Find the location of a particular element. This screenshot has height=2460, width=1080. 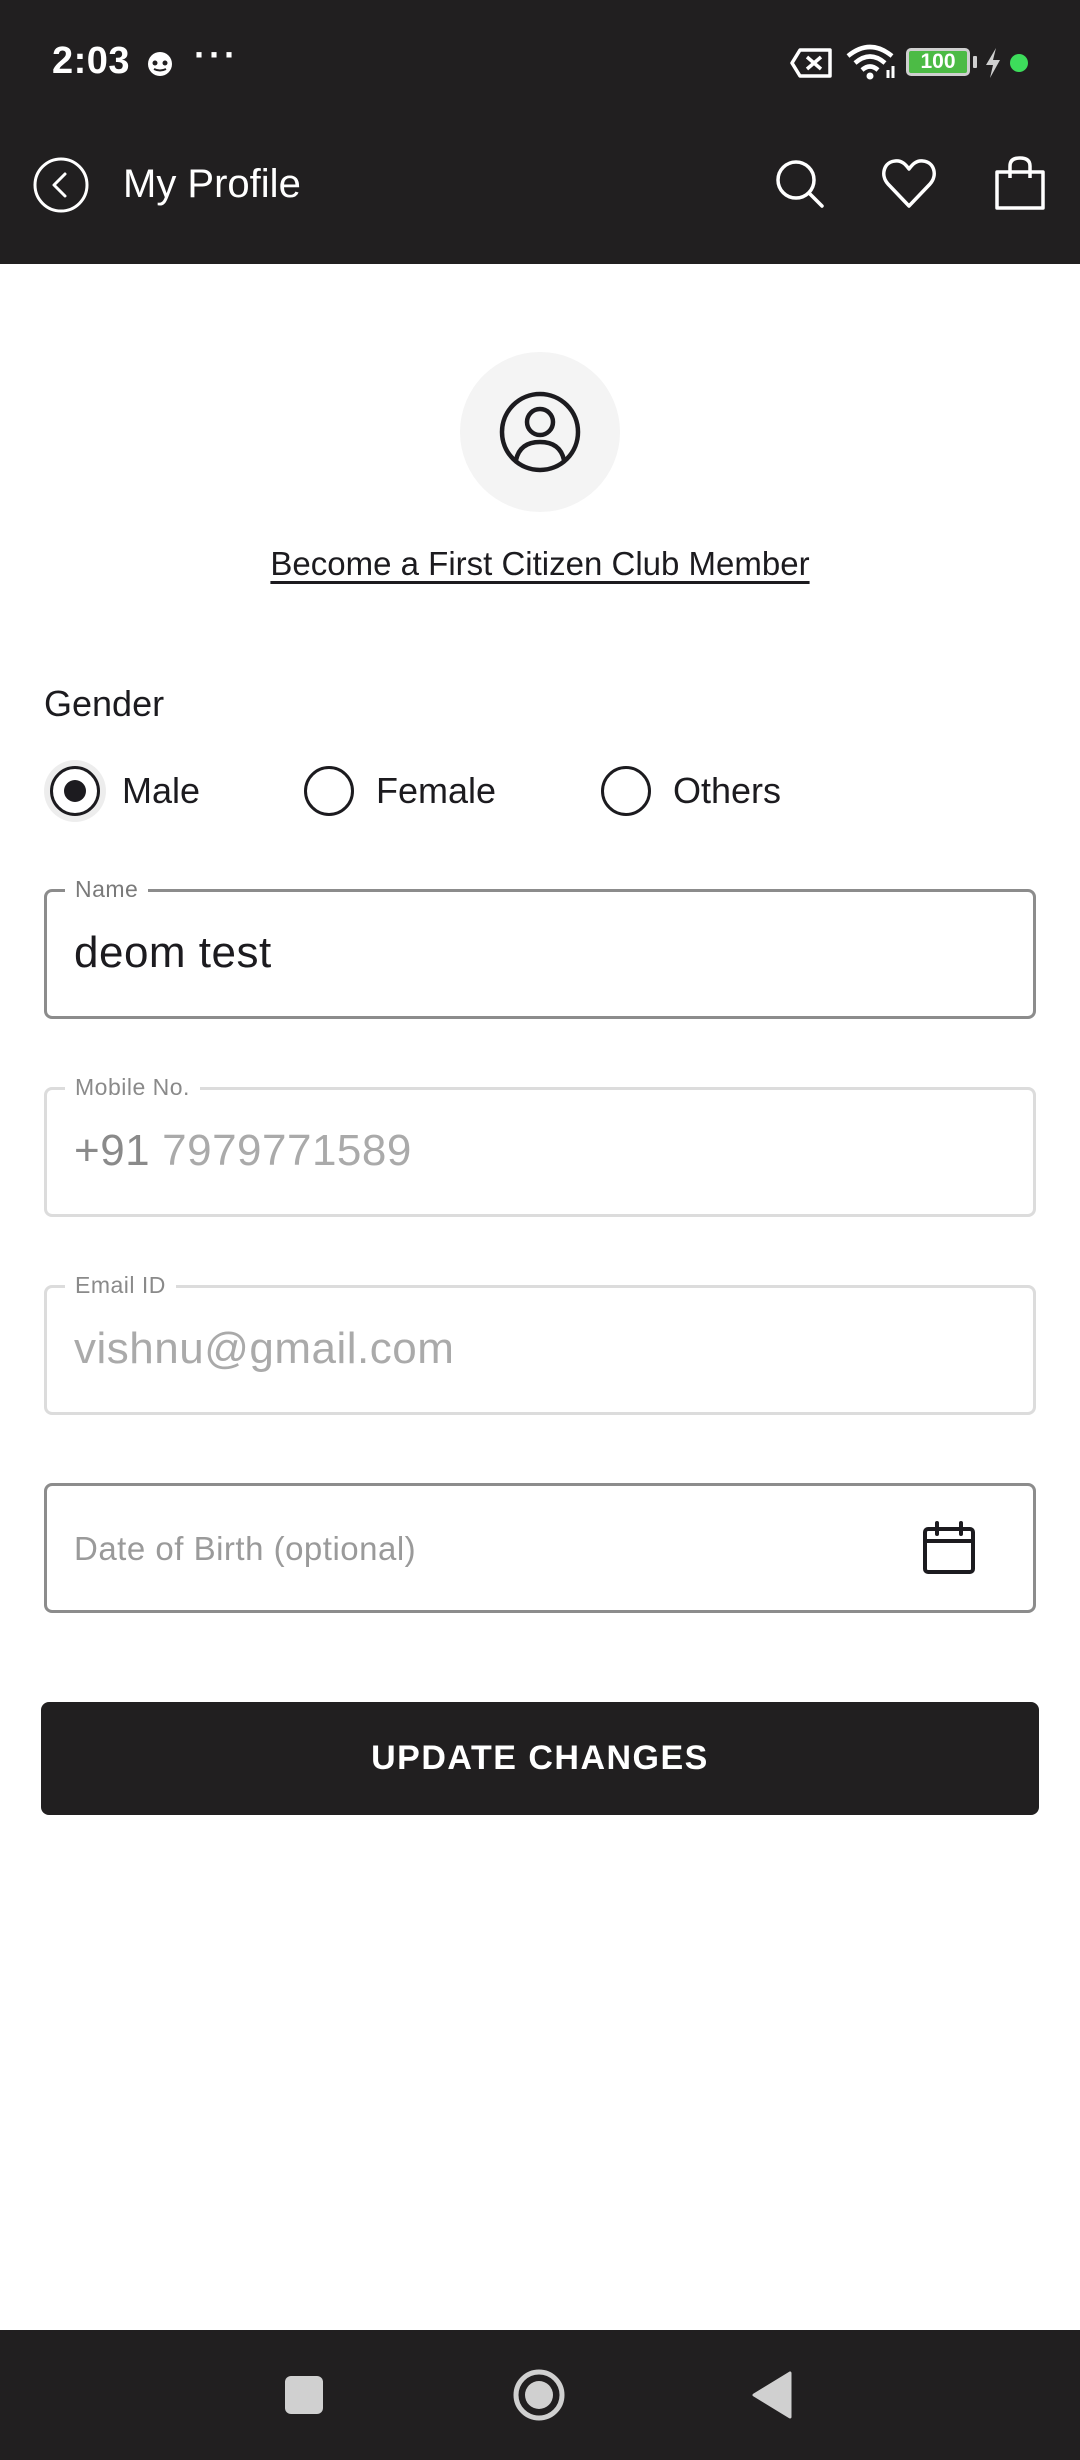

more-notifications-icon: ··· is located at coordinates (216, 54).